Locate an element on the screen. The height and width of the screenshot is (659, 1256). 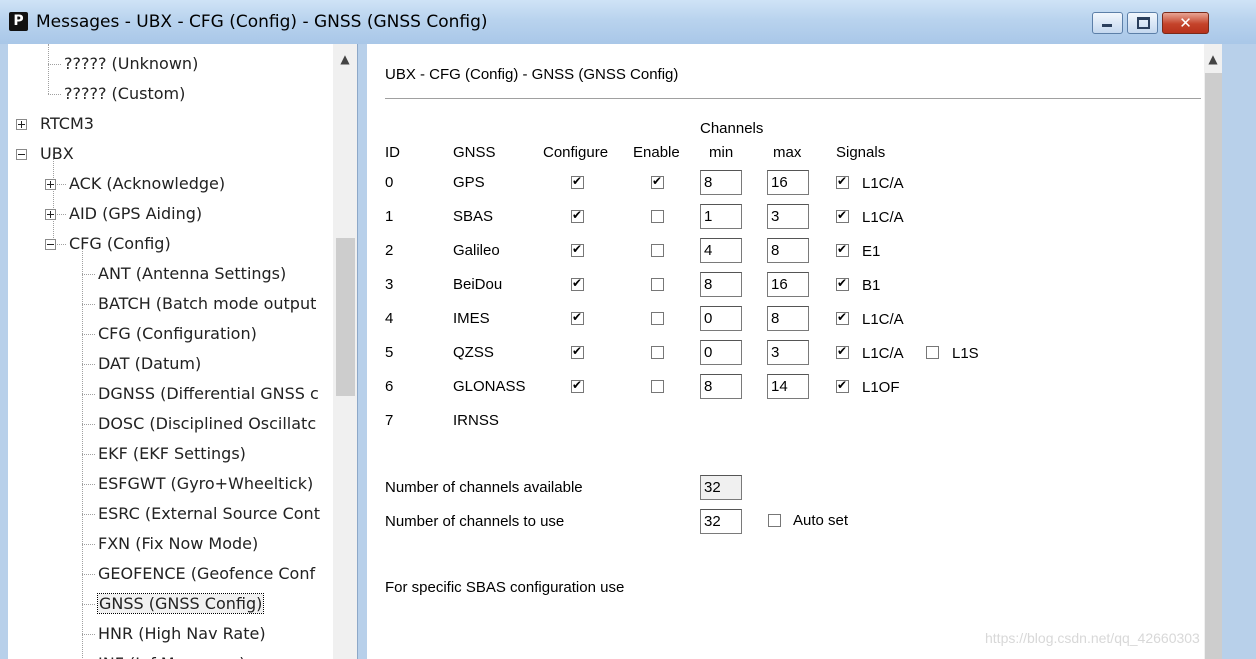
col-id: ID is located at coordinates (392, 152).